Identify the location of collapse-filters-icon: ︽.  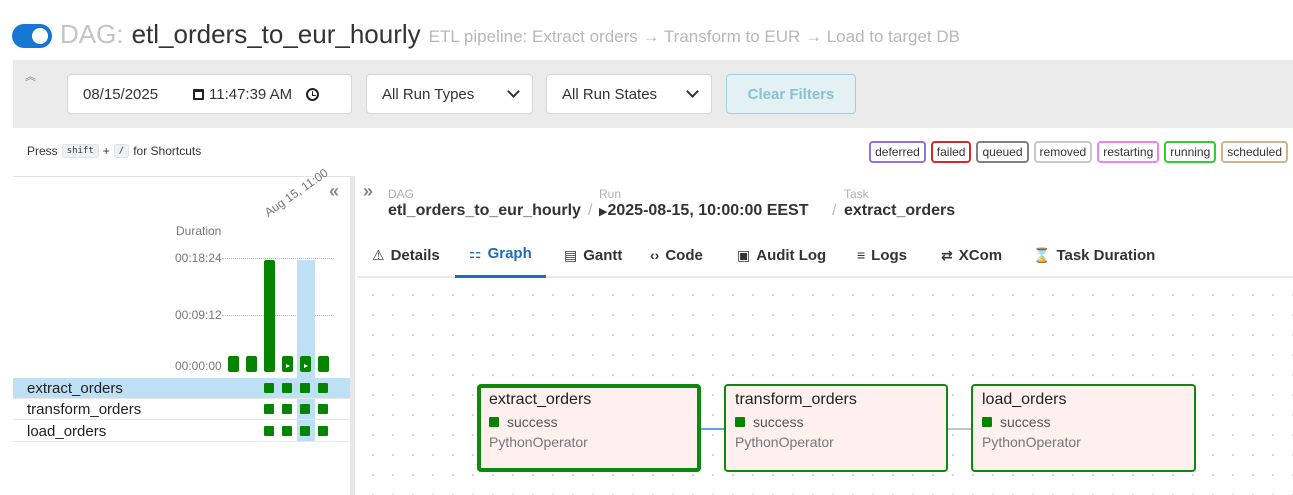
(30, 76).